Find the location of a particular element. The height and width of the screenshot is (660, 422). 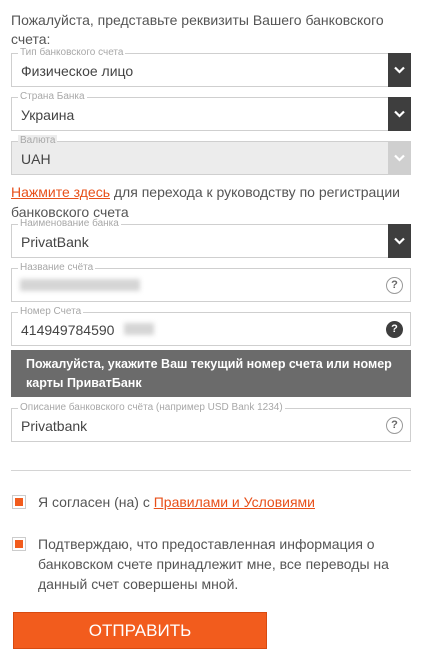

confirm-ownership-checkbox is located at coordinates (19, 544).